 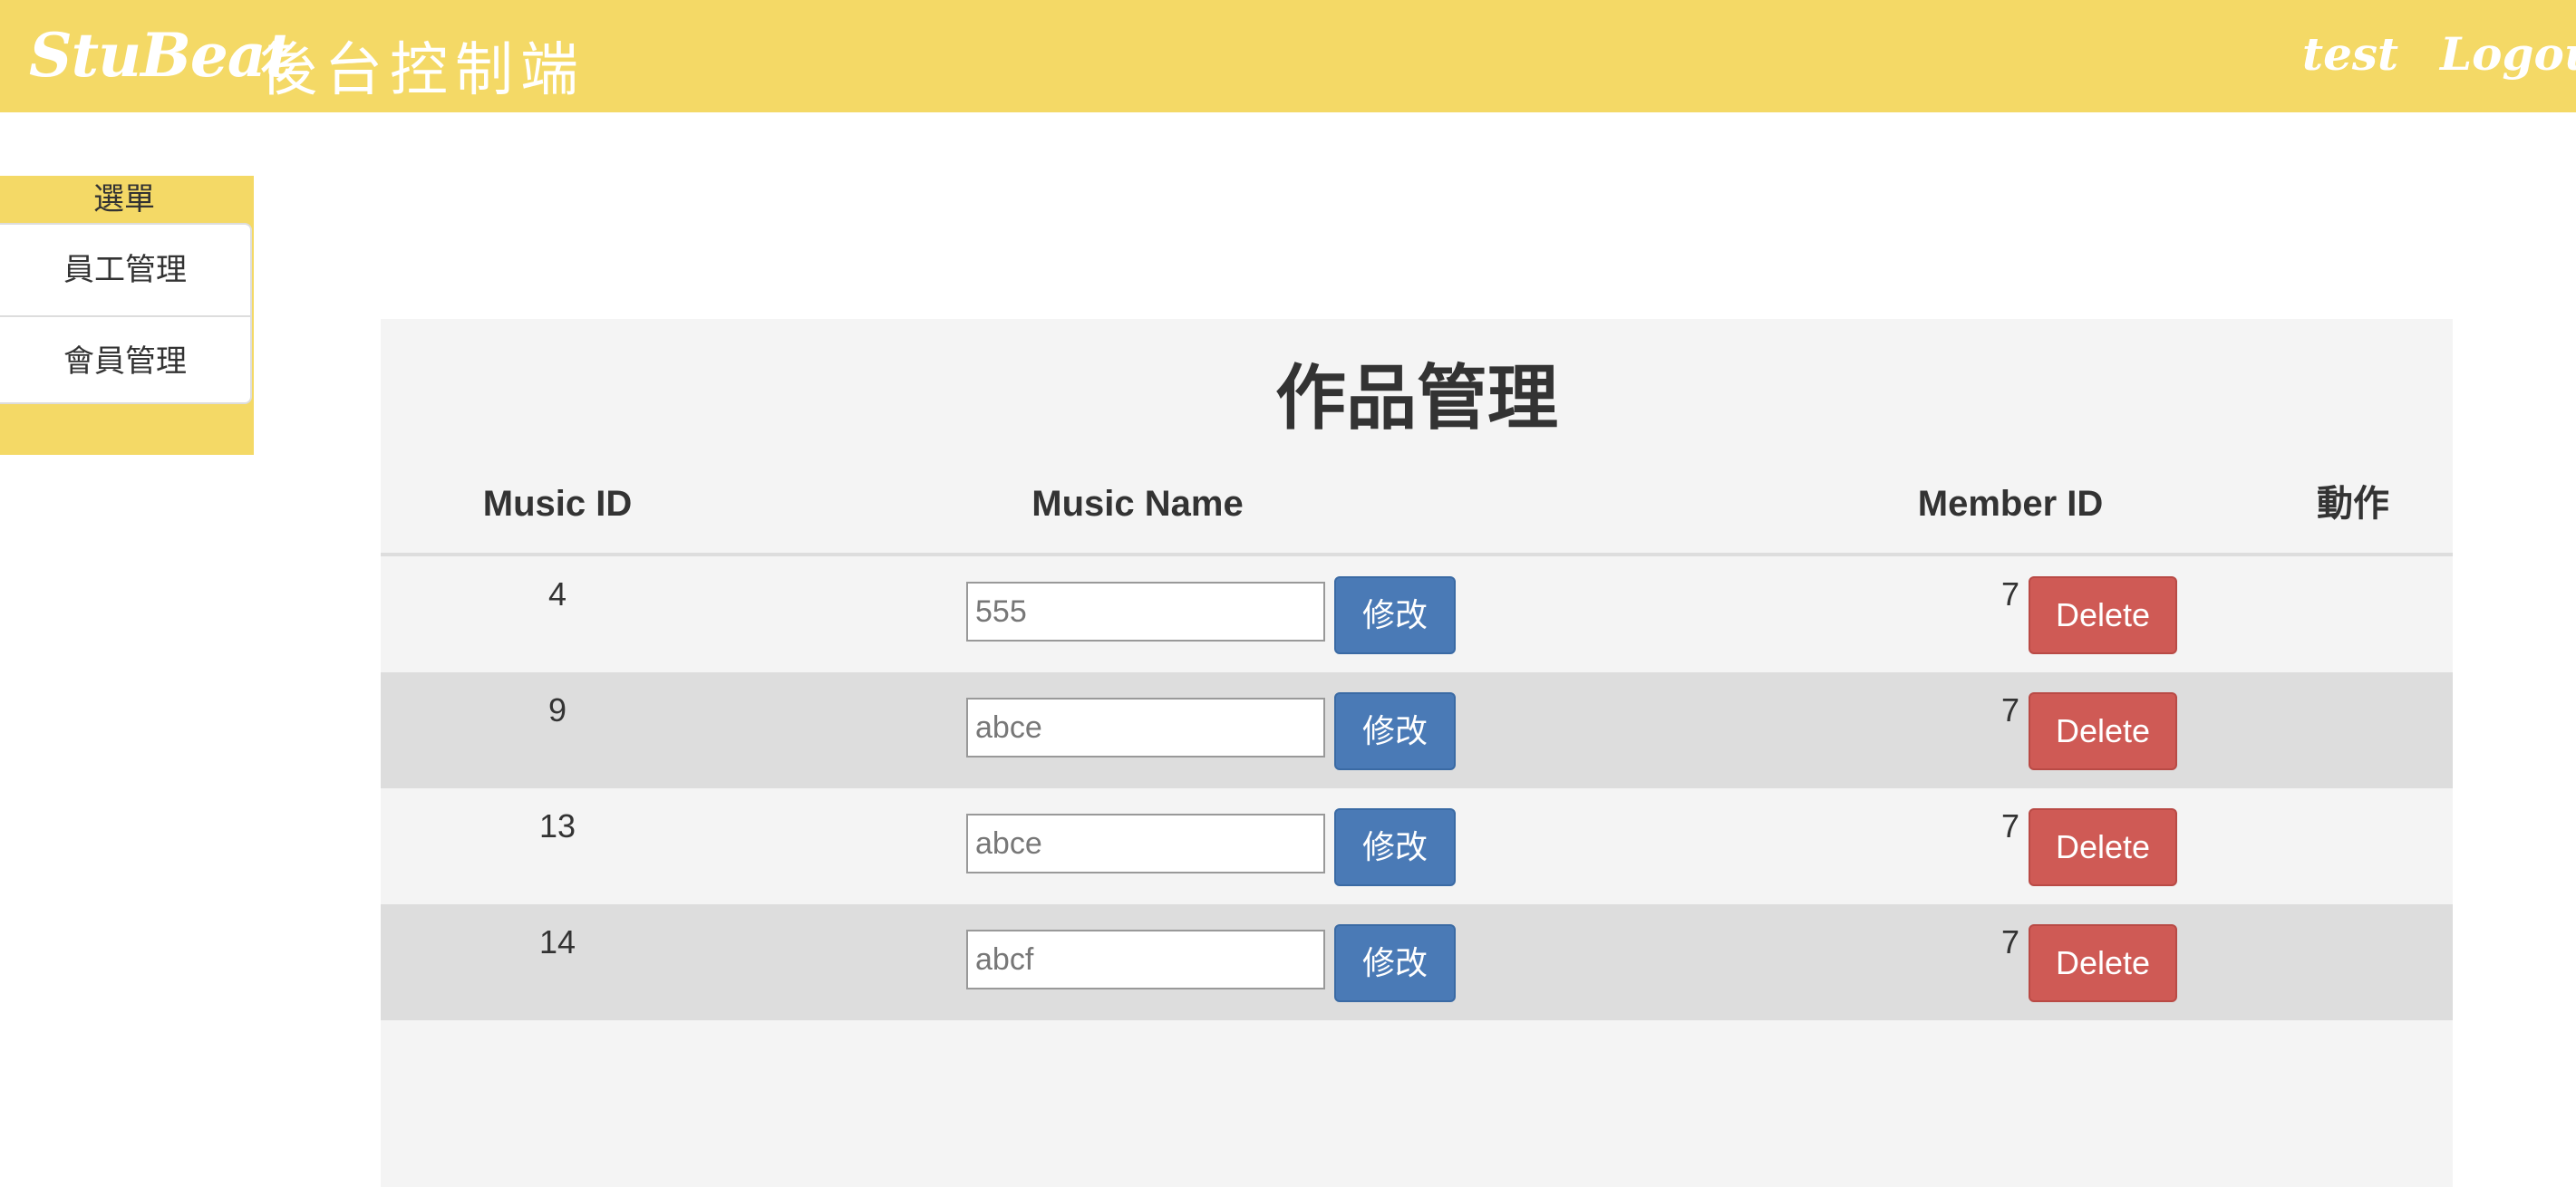 What do you see at coordinates (124, 199) in the screenshot?
I see `sidebar-title: 選單` at bounding box center [124, 199].